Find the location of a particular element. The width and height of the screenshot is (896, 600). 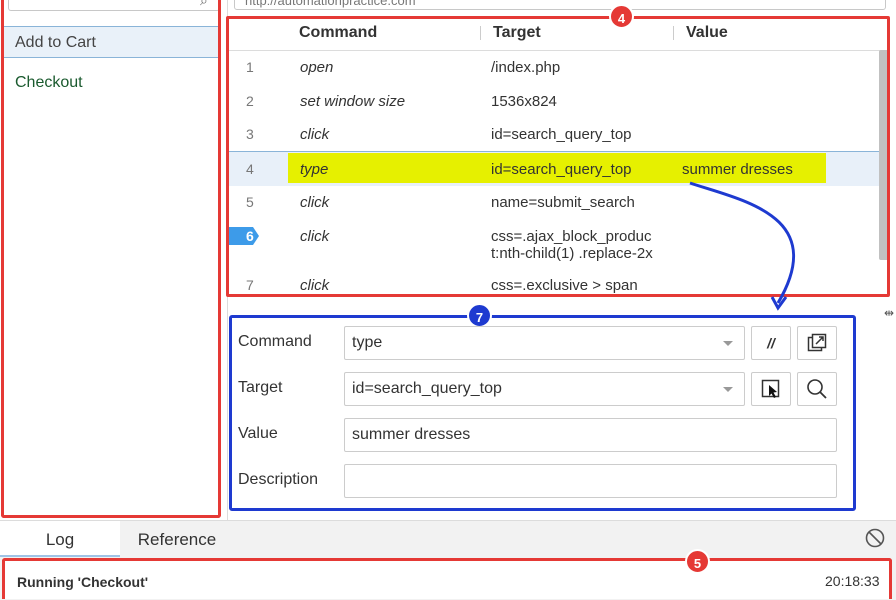

select-target-cursor-icon is located at coordinates (770, 388).